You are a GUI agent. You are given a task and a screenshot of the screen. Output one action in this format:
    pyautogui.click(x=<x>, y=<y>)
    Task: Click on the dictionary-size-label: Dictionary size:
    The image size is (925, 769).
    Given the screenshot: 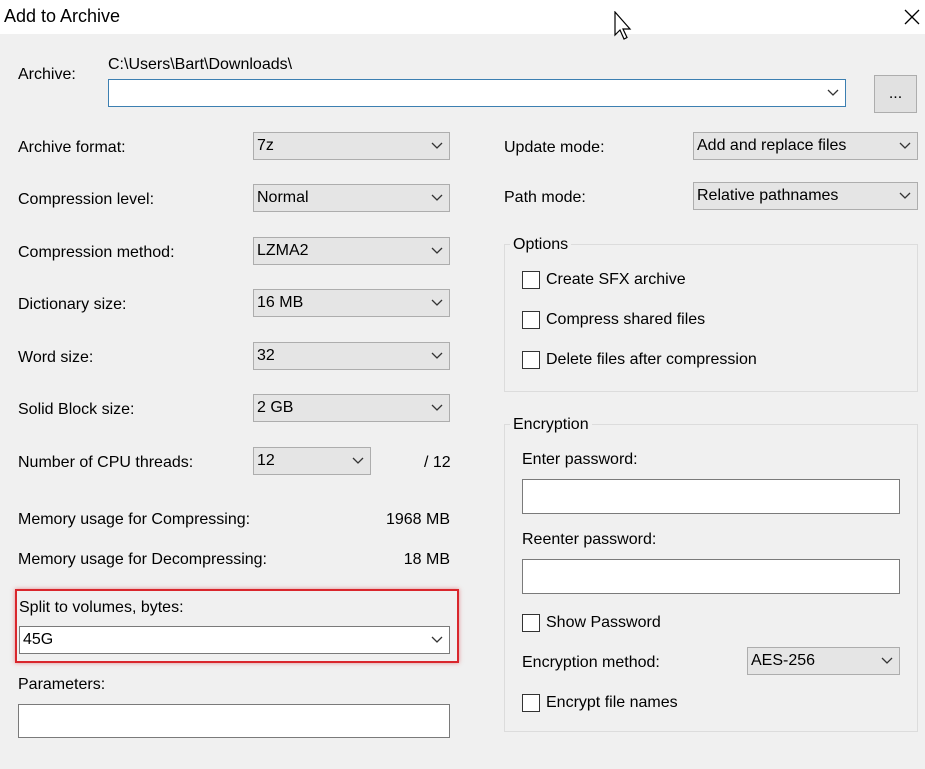 What is the action you would take?
    pyautogui.click(x=72, y=304)
    